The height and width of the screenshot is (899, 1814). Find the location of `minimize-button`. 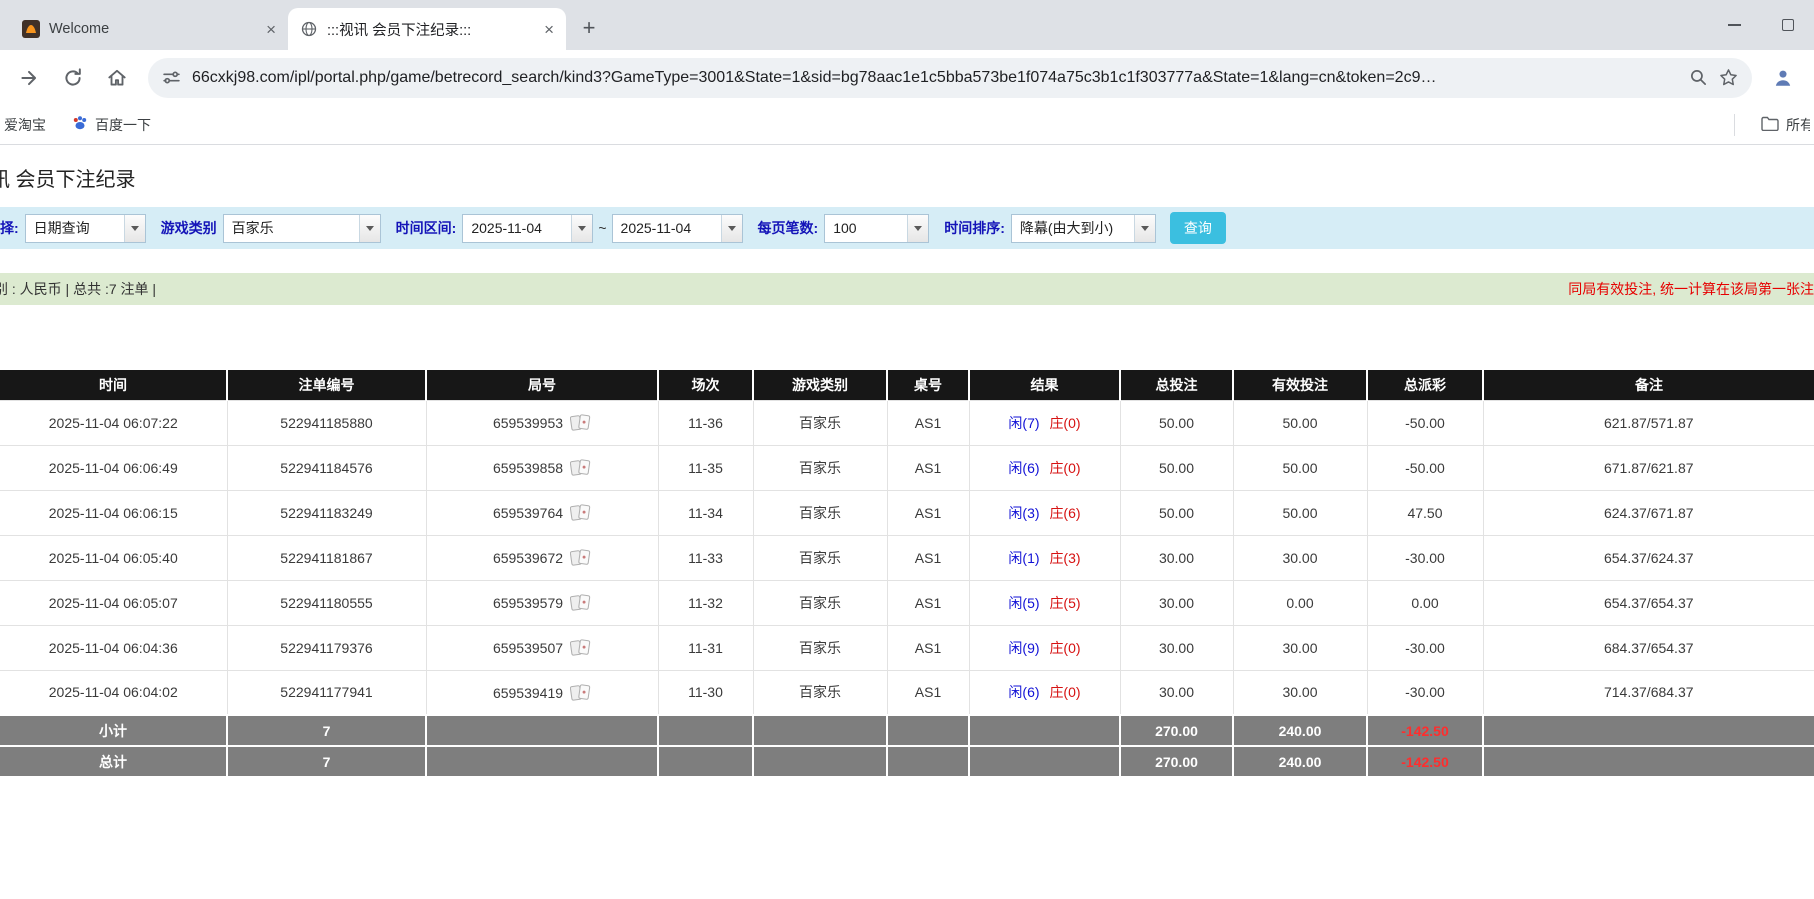

minimize-button is located at coordinates (1734, 25).